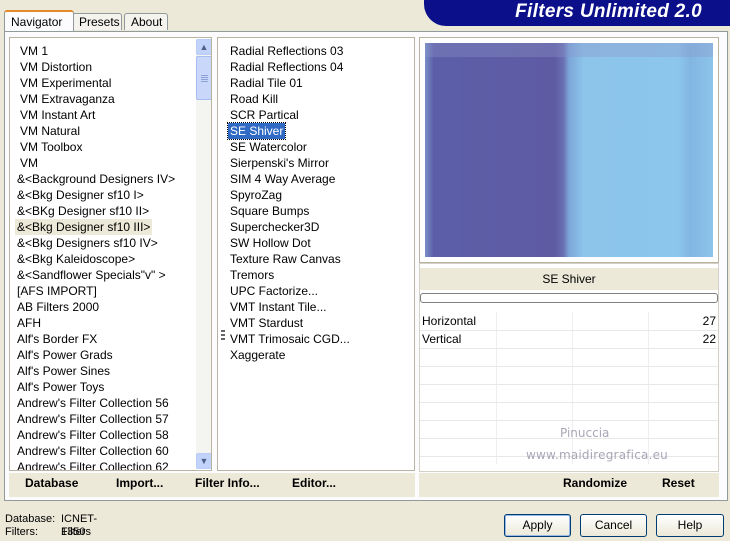  I want to click on filter-item: SW Hollow Dot, so click(270, 243).